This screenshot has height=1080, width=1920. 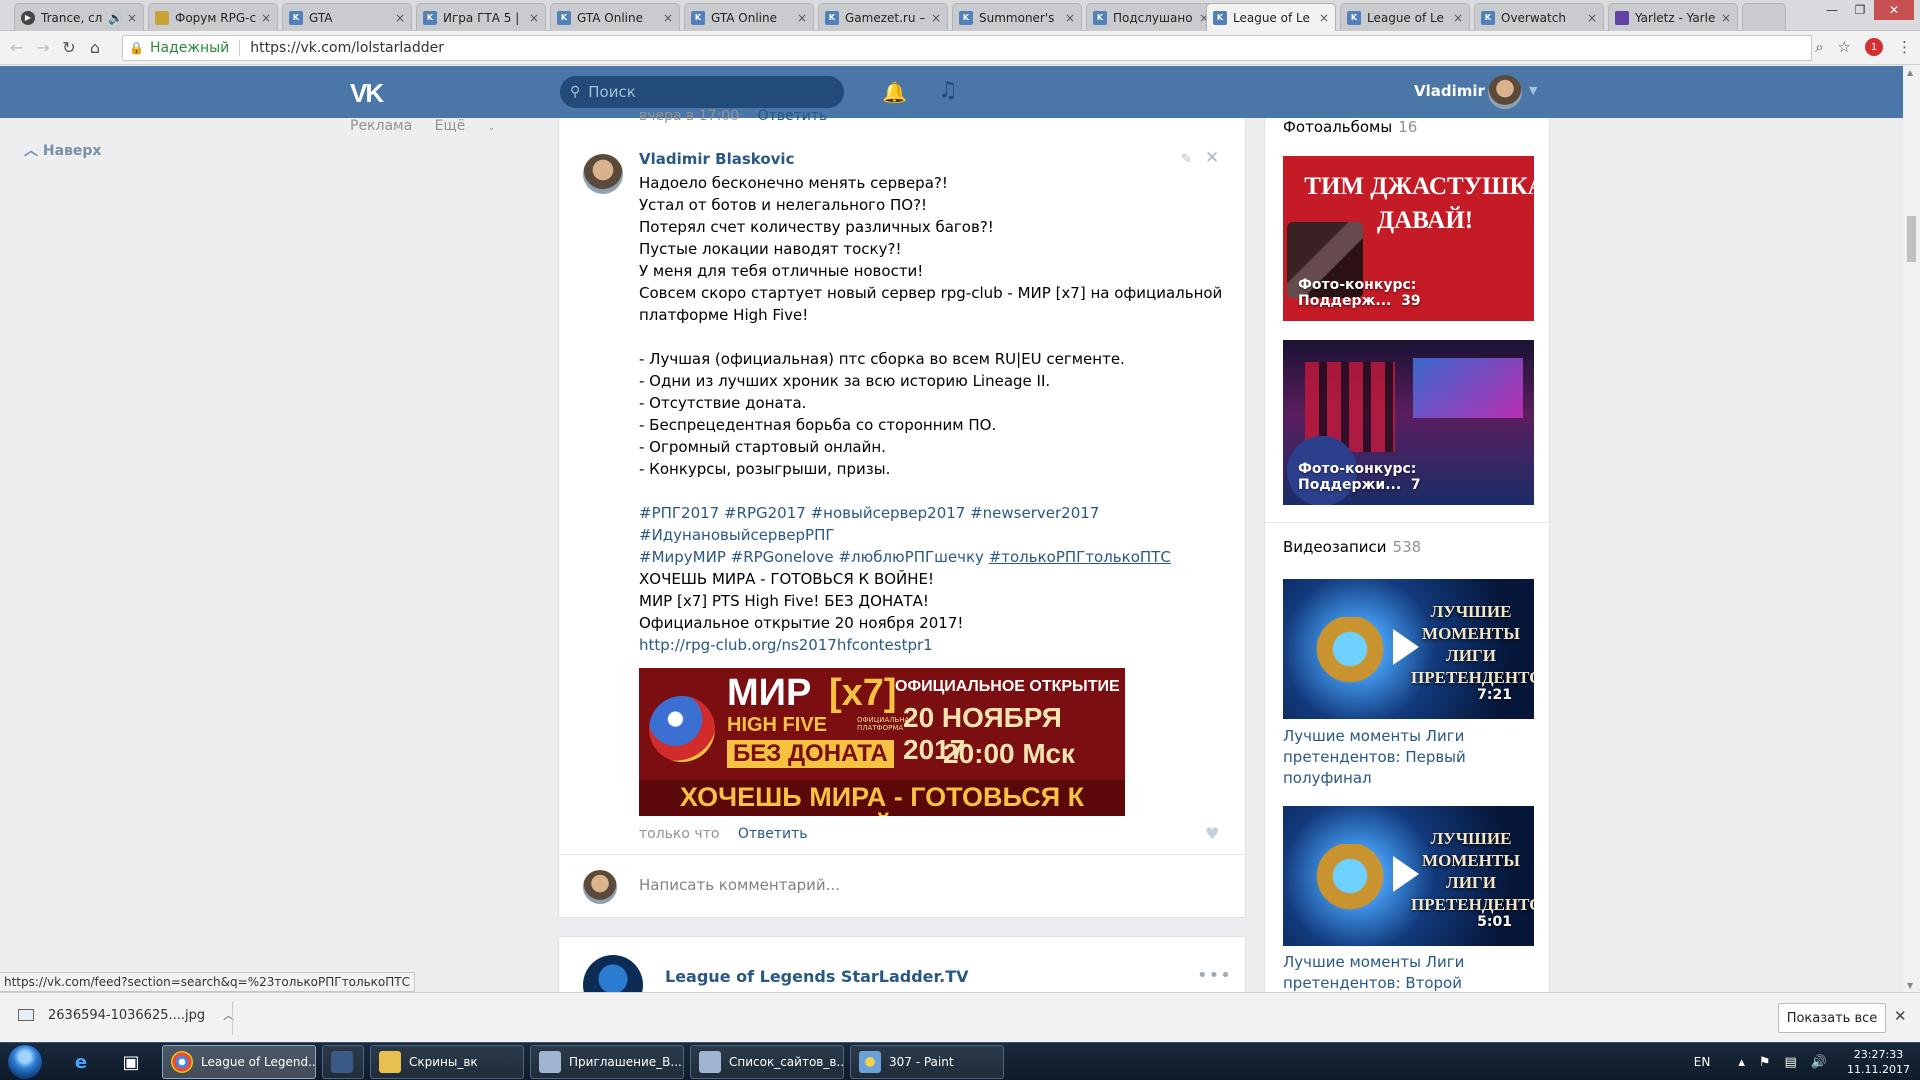 What do you see at coordinates (1080, 557) in the screenshot?
I see `hashtag-link-hovered: #толькоРПГтолькоПТС` at bounding box center [1080, 557].